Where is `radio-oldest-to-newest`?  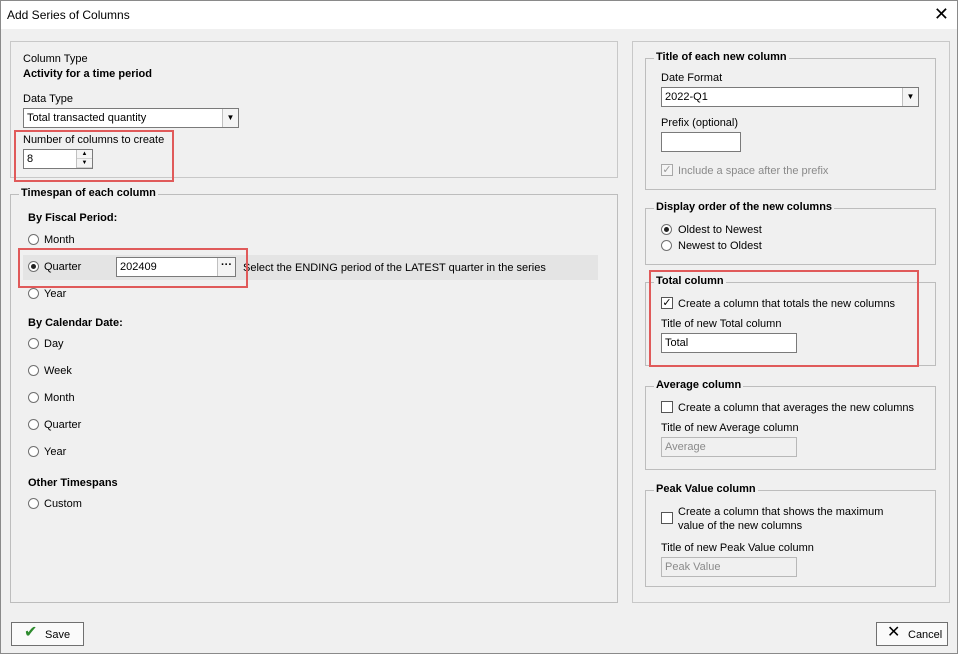 radio-oldest-to-newest is located at coordinates (666, 229).